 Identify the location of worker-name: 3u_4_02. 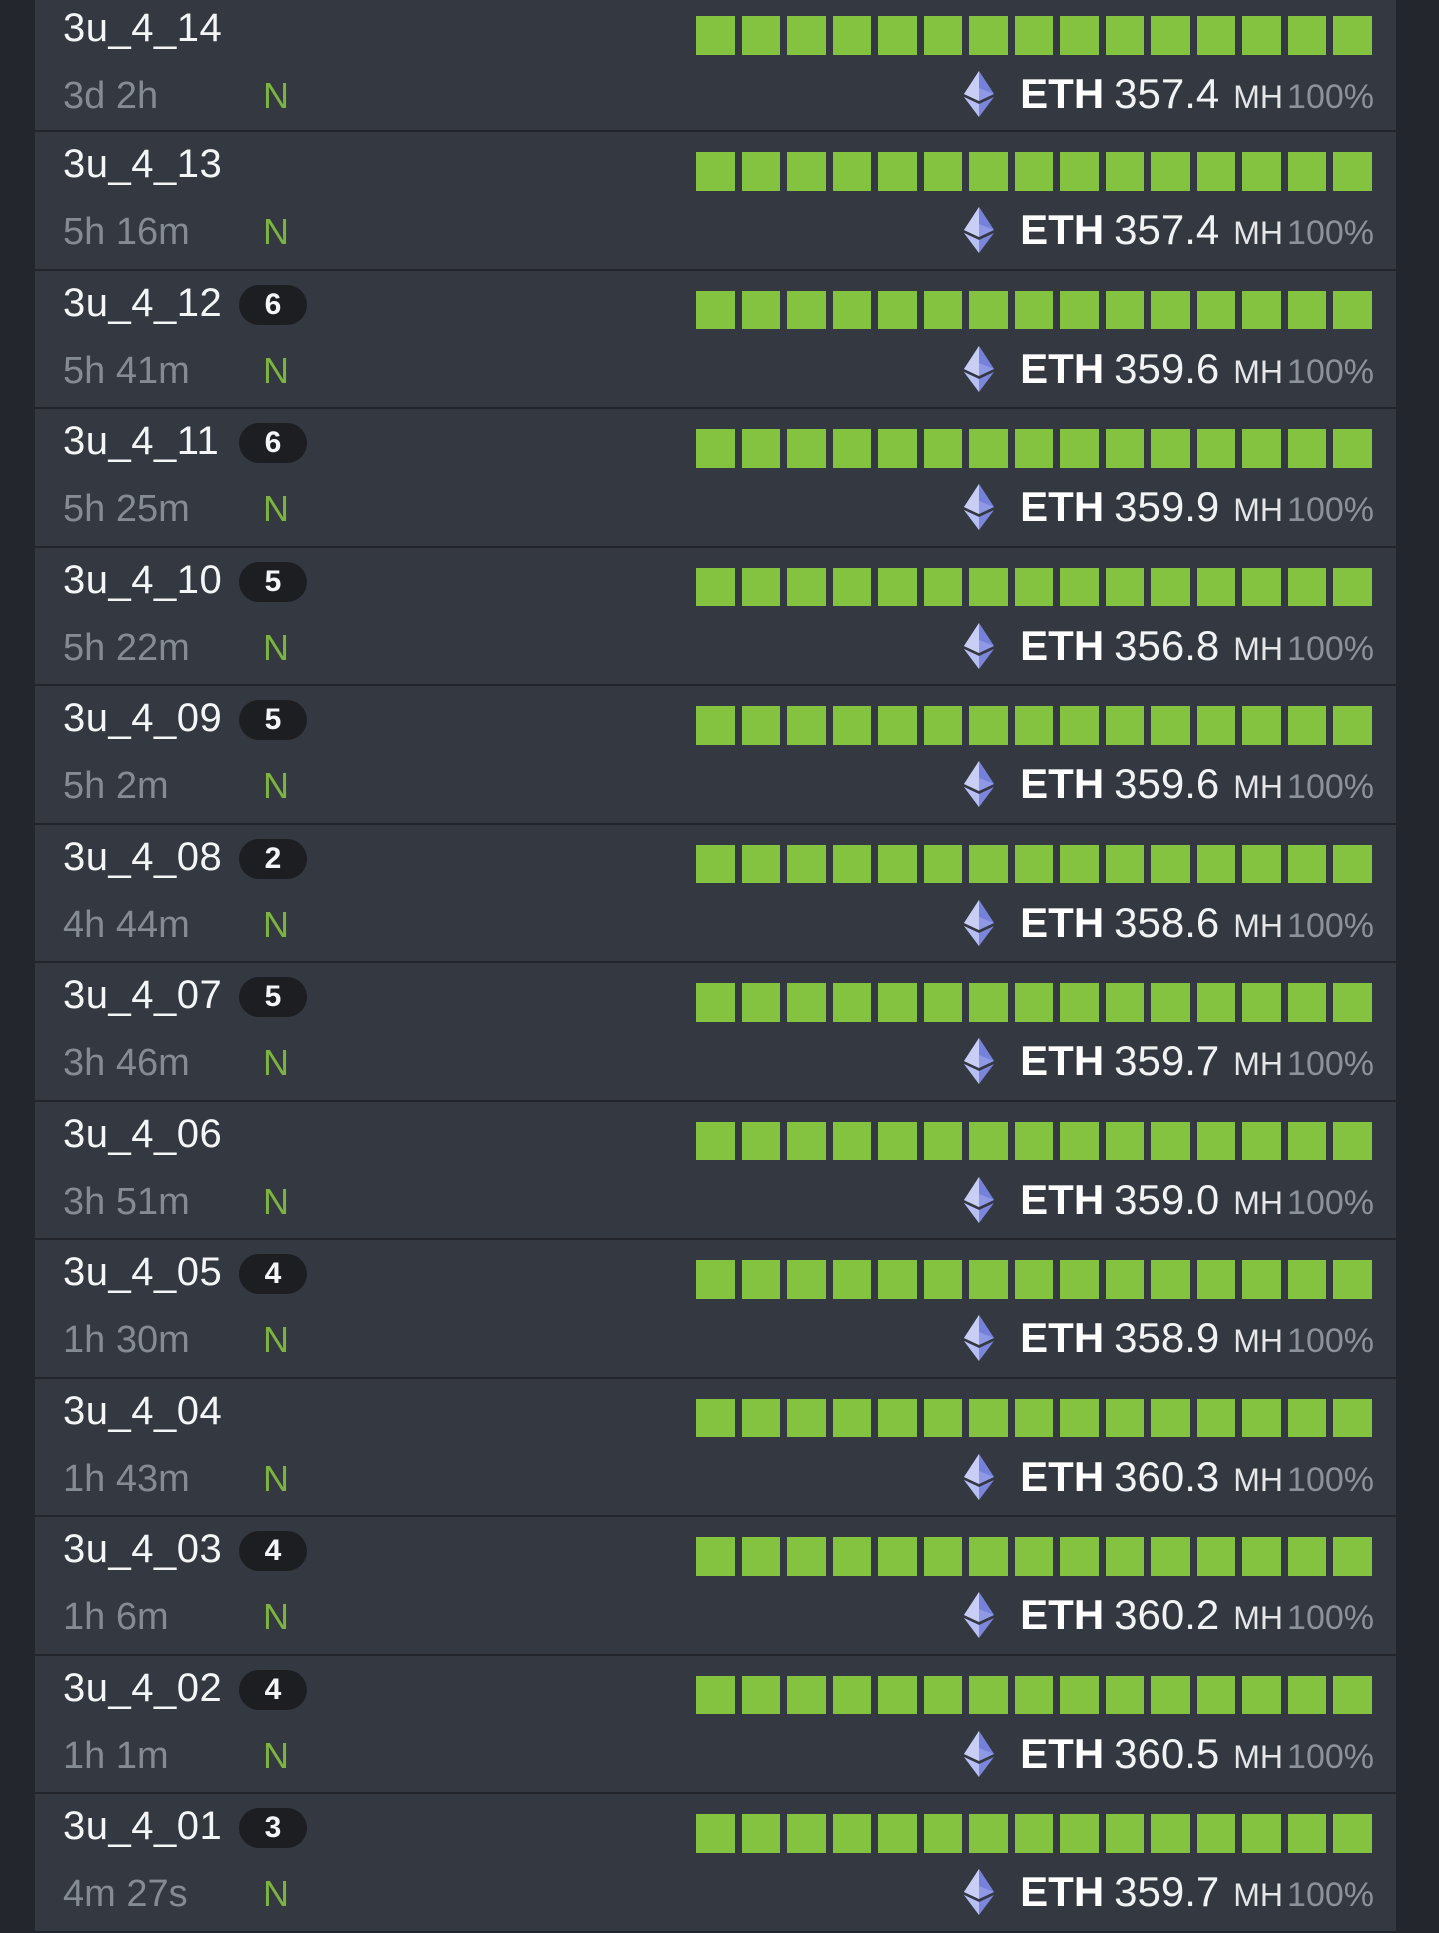
(142, 1688).